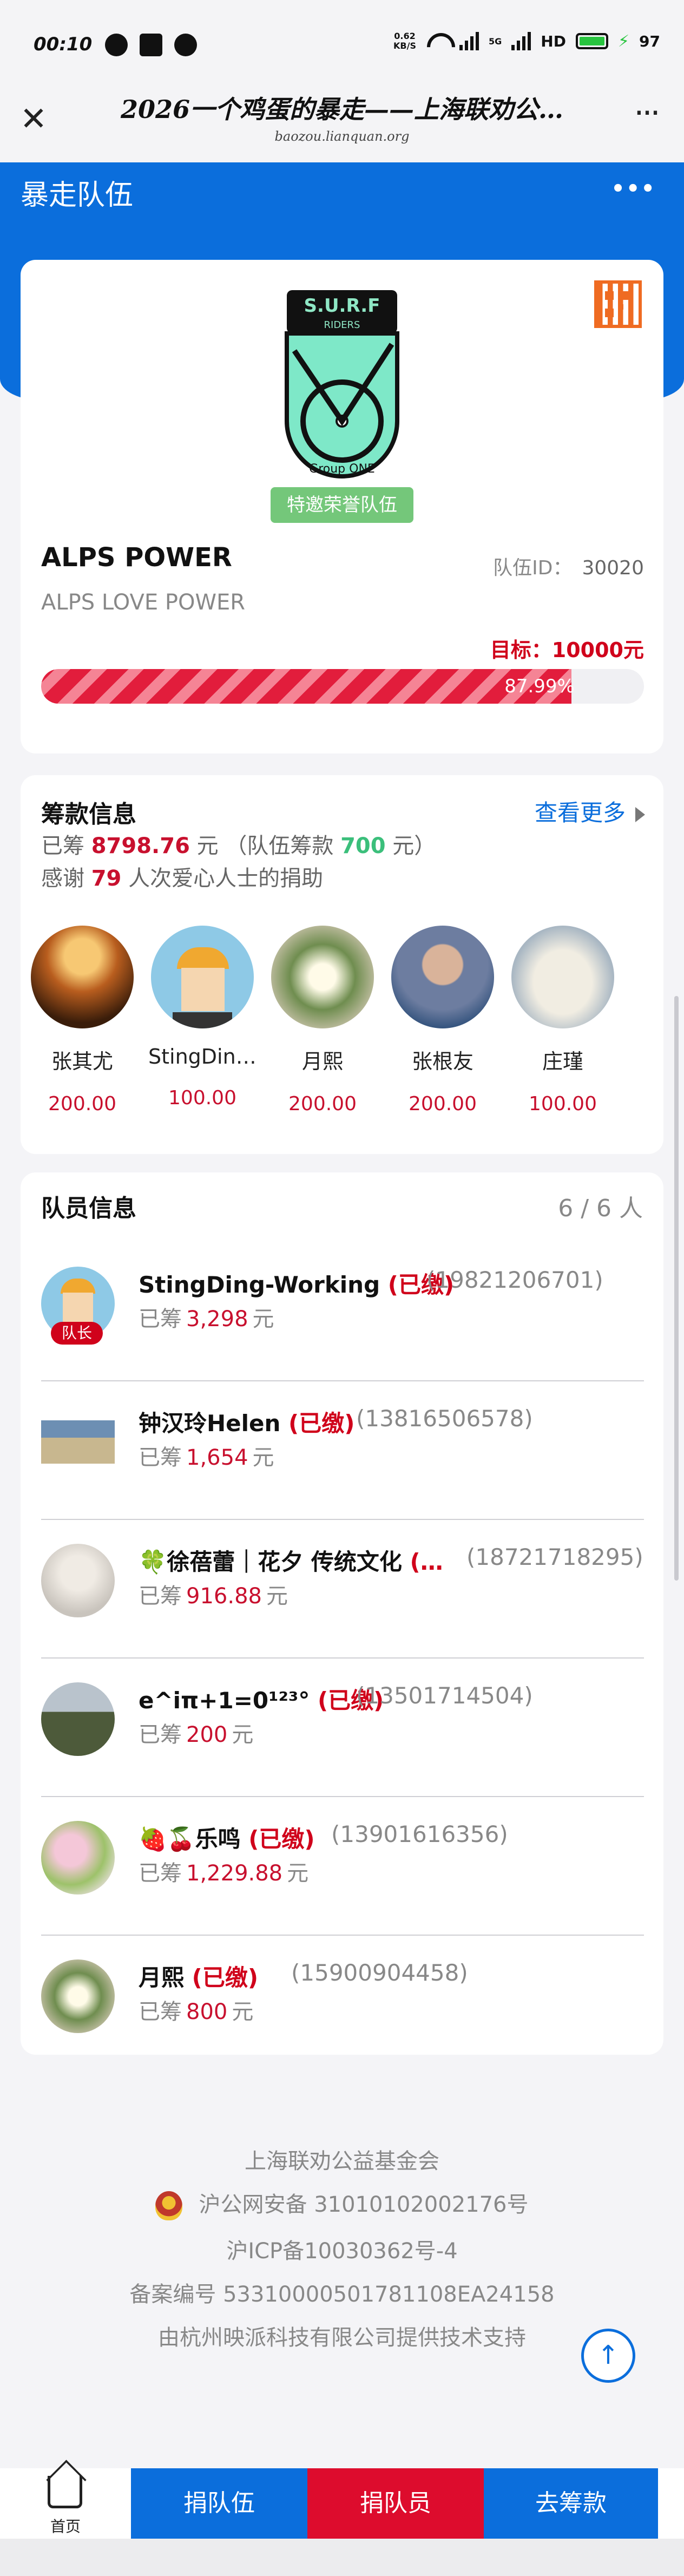  What do you see at coordinates (553, 41) in the screenshot?
I see `network-tag-hd: HD` at bounding box center [553, 41].